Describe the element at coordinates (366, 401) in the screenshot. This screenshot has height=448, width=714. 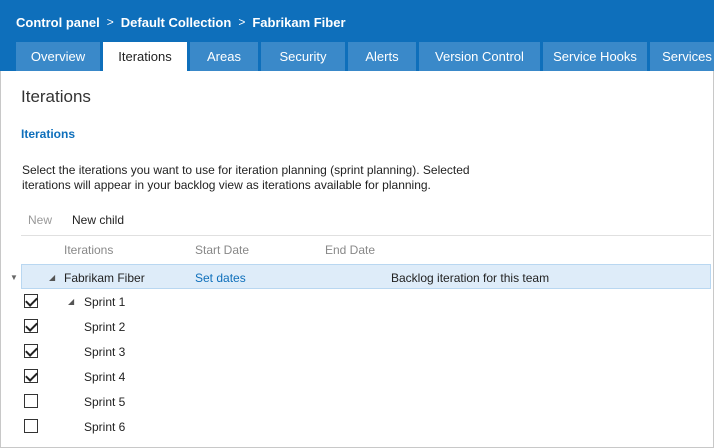
I see `iteration-row-sprint-5: Sprint 5` at that location.